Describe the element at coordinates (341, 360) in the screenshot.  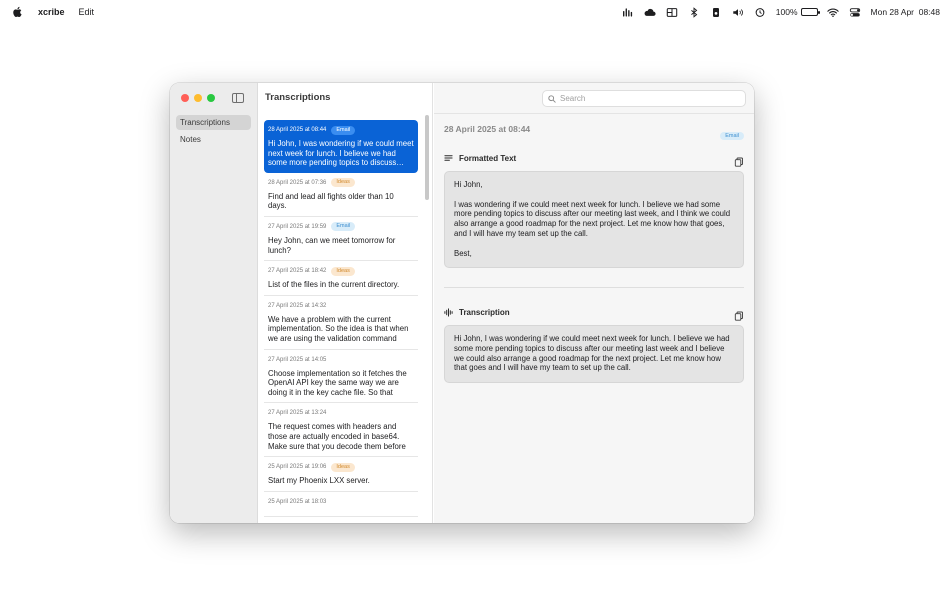
I see `list-item-meta: 27 April 2025 at 14:05` at that location.